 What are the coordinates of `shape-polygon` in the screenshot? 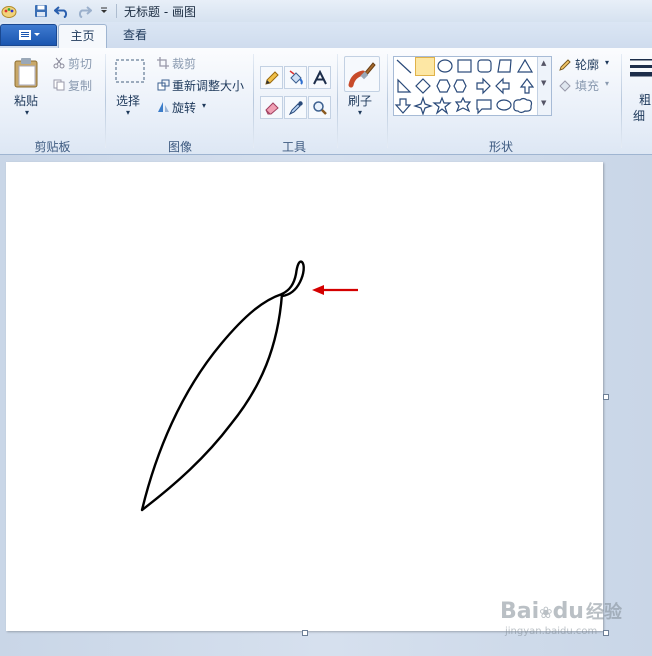 It's located at (505, 66).